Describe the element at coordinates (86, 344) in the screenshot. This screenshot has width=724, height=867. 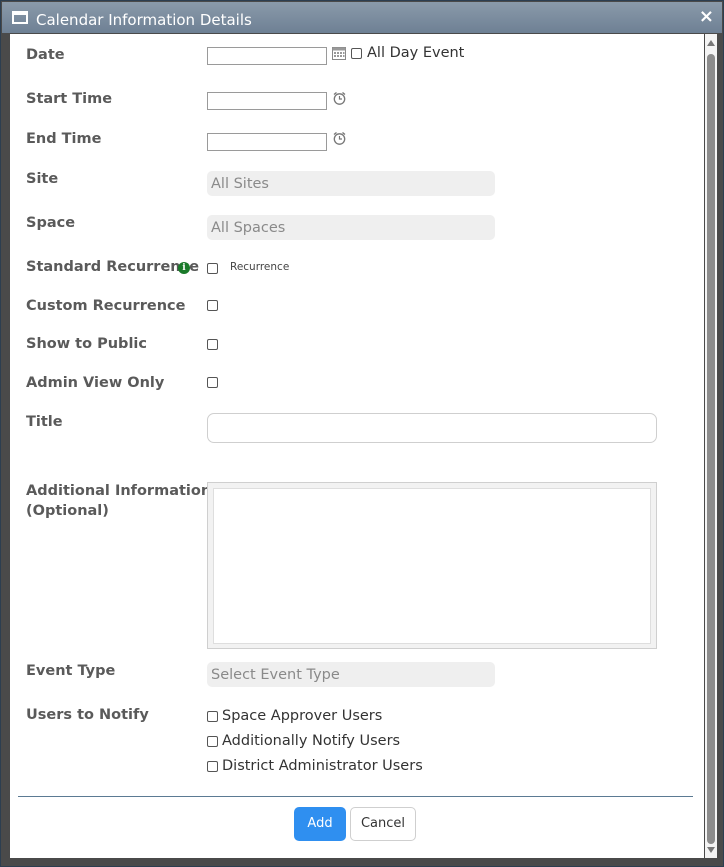
I see `show-public-label: Show to Public` at that location.